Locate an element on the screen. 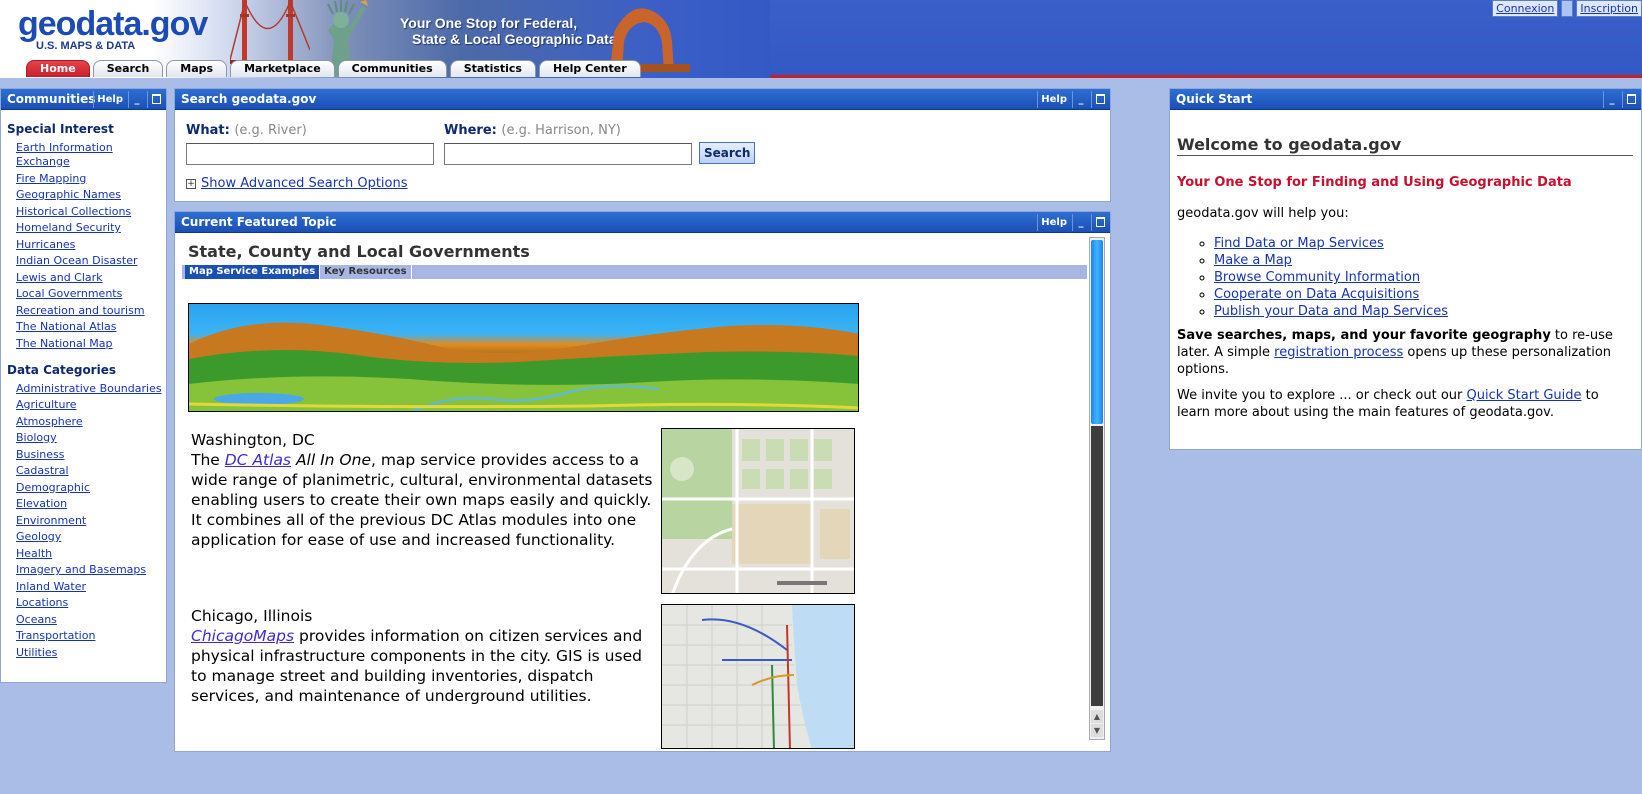 The width and height of the screenshot is (1642, 794). search-title: Search geodata.gov is located at coordinates (249, 99).